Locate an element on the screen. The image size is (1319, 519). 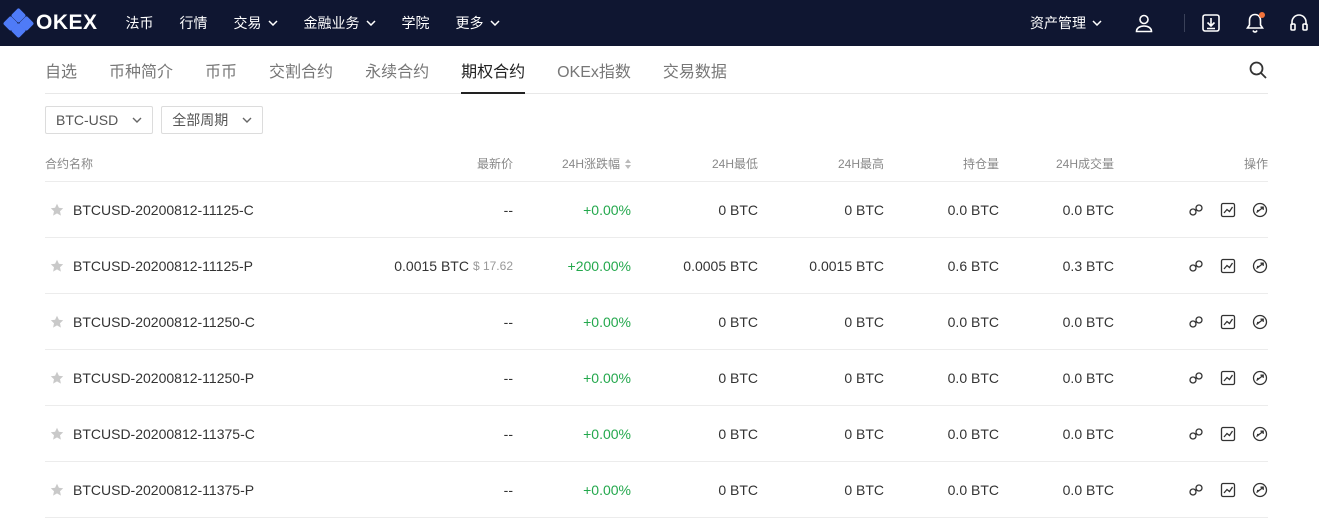
underlying-select: BTC-USD is located at coordinates (99, 120).